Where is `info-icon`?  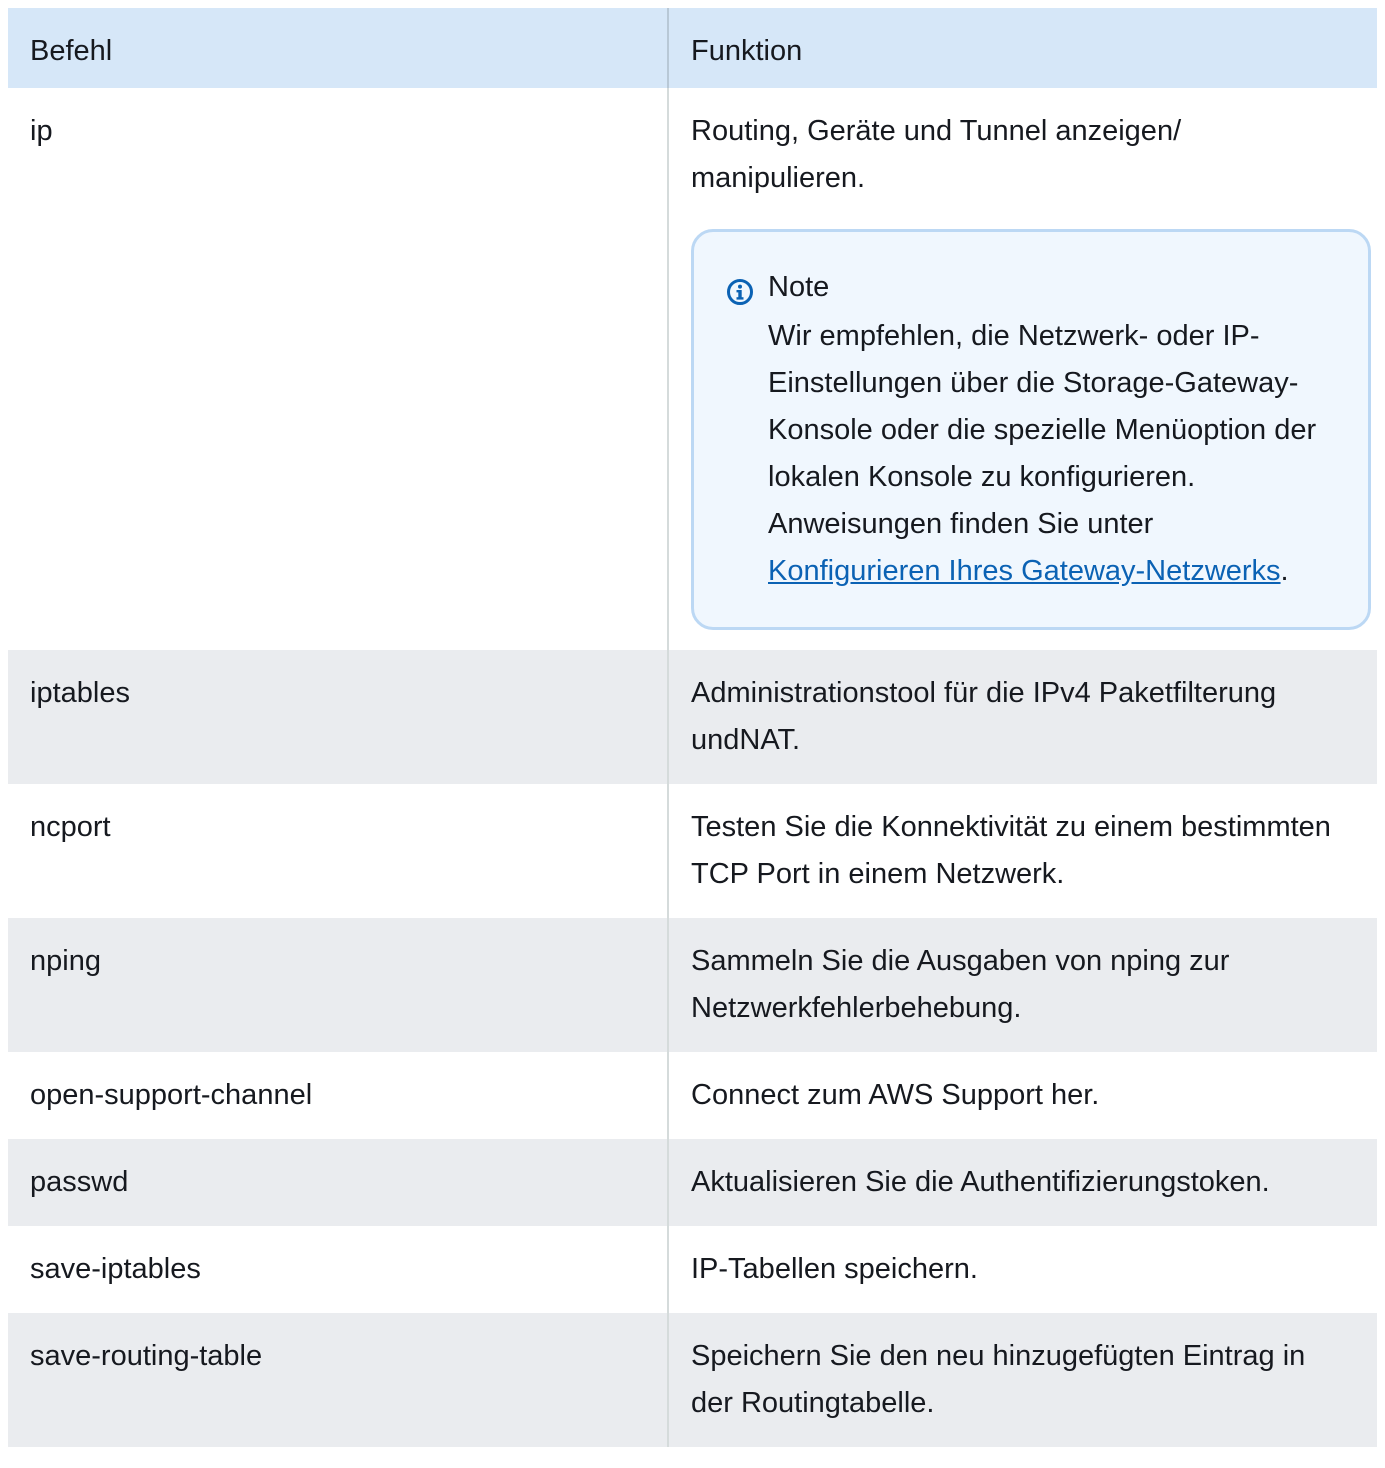
info-icon is located at coordinates (740, 289).